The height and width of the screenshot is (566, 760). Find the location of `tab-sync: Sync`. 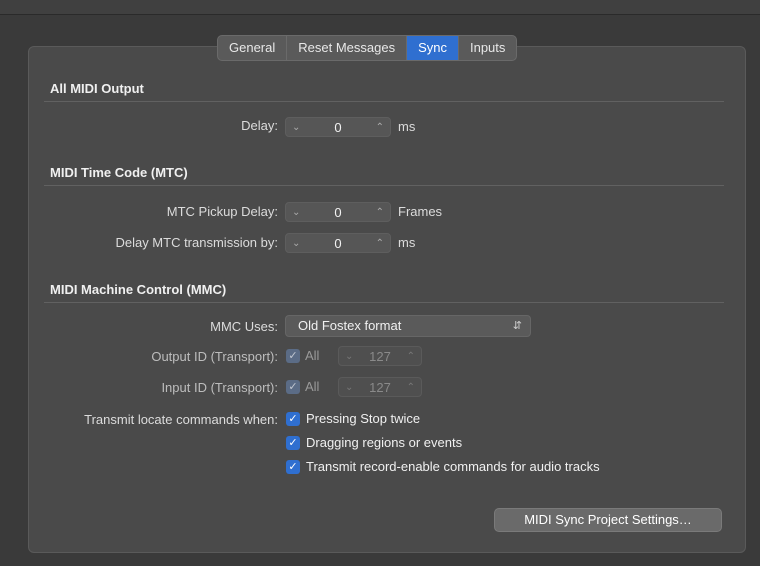

tab-sync: Sync is located at coordinates (433, 48).